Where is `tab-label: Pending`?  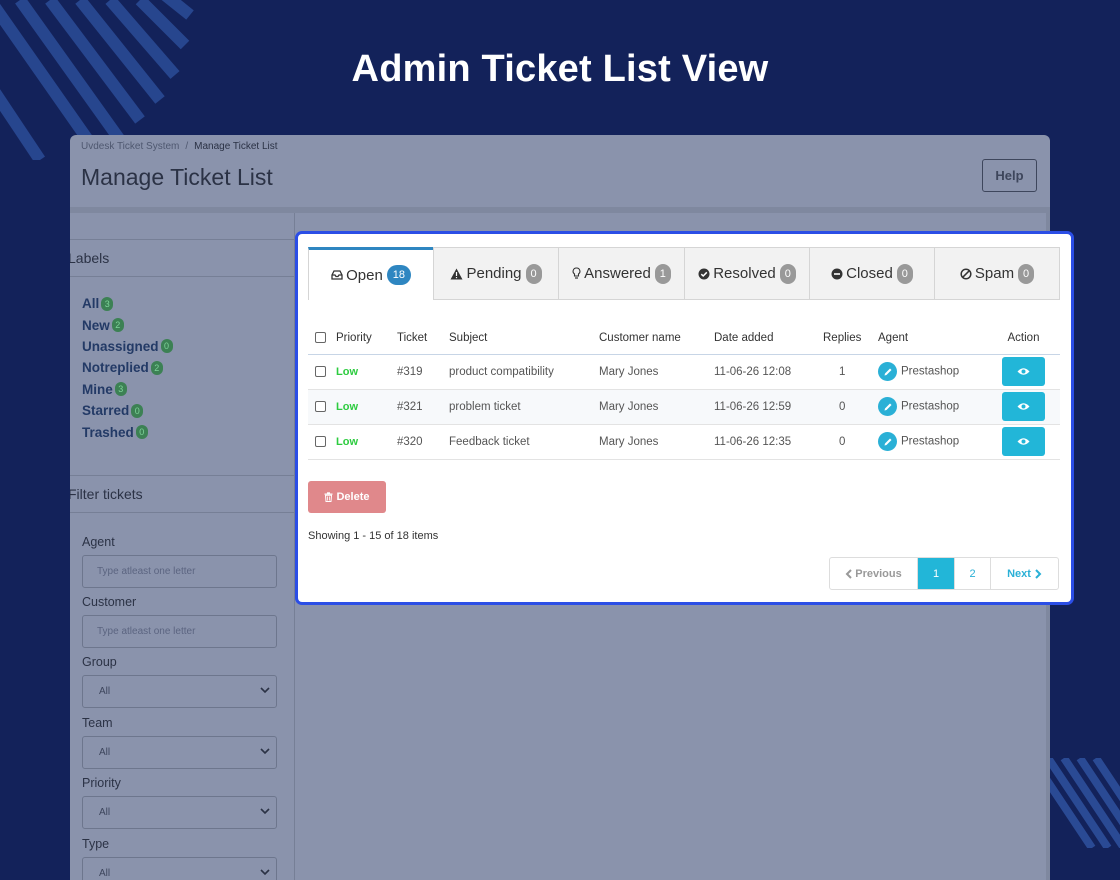
tab-label: Pending is located at coordinates (494, 273).